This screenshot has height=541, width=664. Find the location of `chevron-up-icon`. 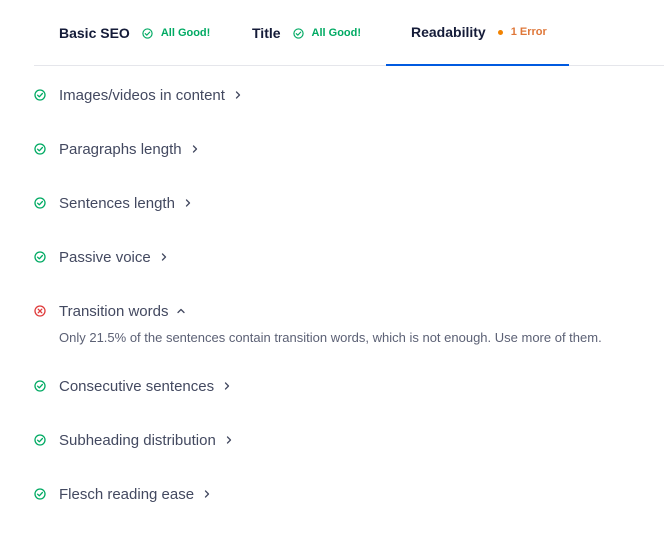

chevron-up-icon is located at coordinates (181, 311).